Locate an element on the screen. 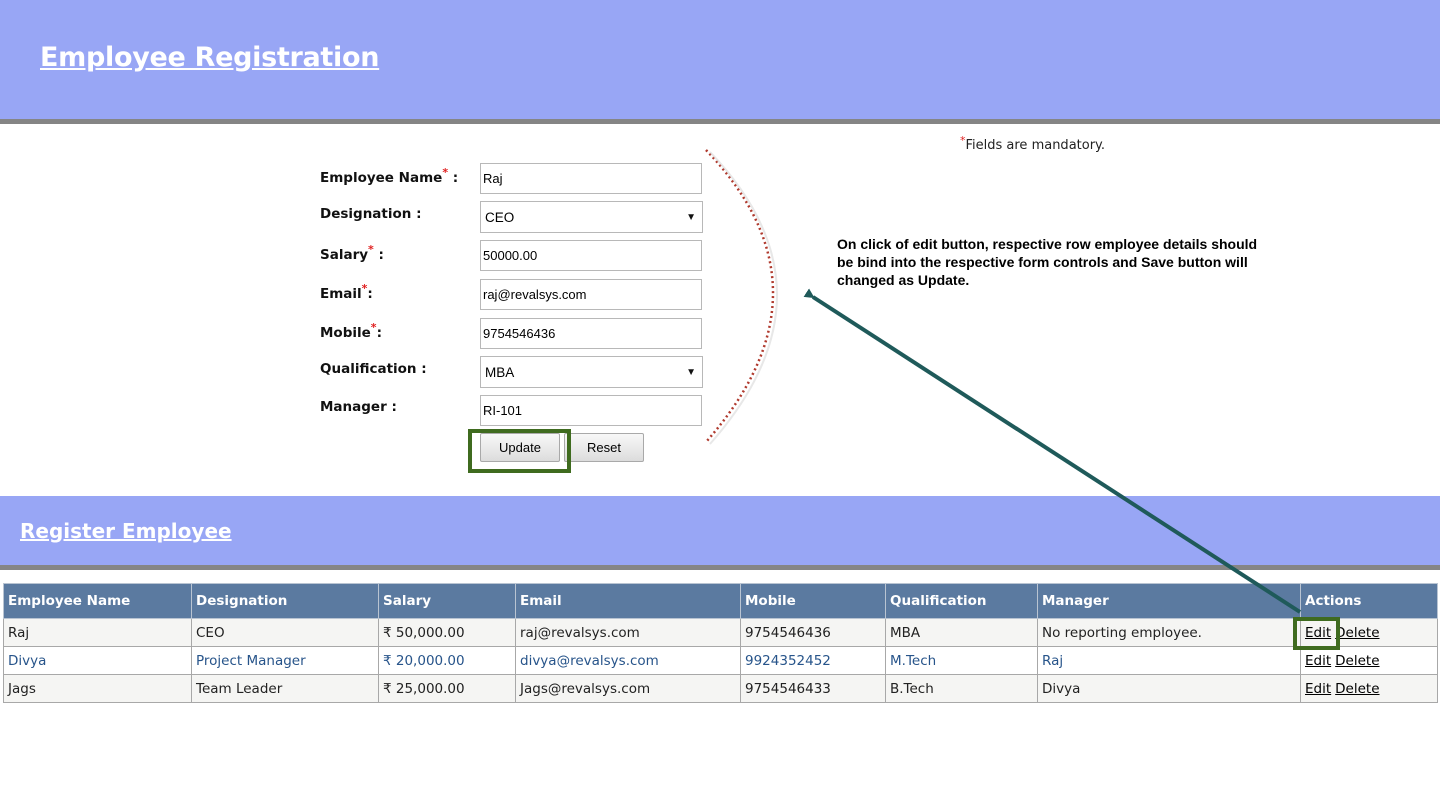  annotation-arrow is located at coordinates (1052, 451).